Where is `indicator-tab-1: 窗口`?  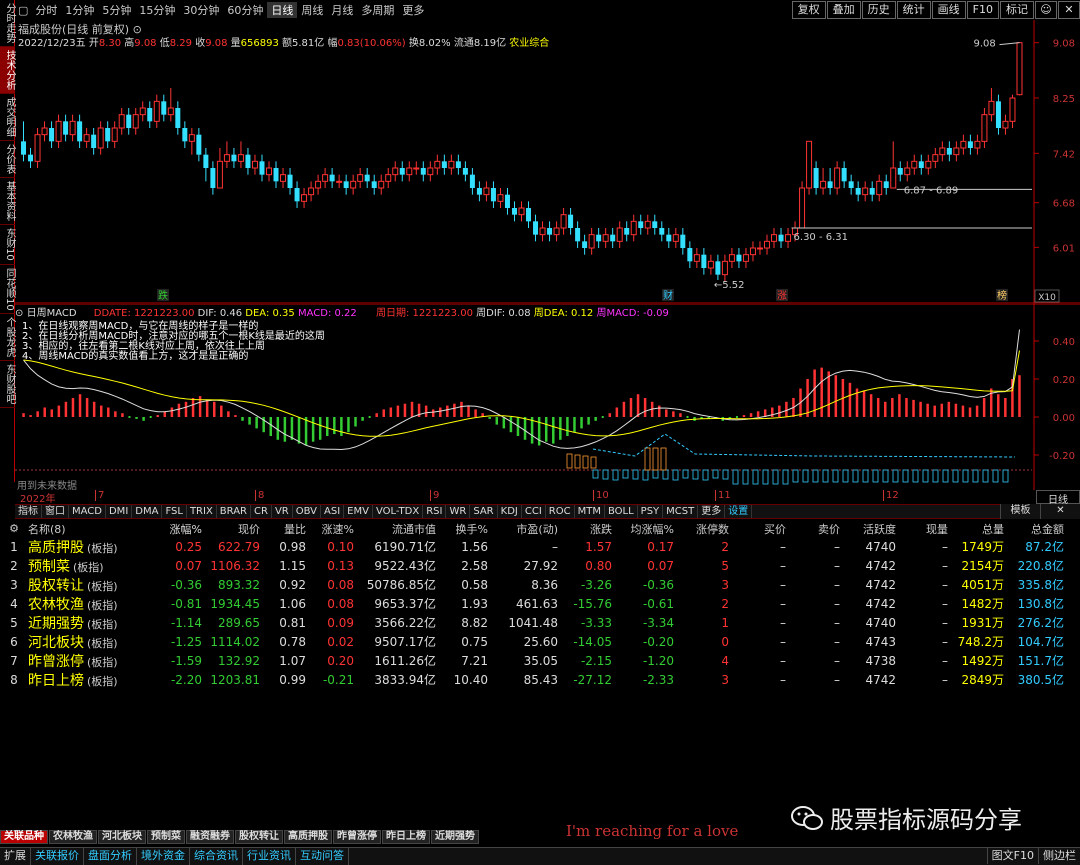
indicator-tab-1: 窗口 is located at coordinates (55, 511).